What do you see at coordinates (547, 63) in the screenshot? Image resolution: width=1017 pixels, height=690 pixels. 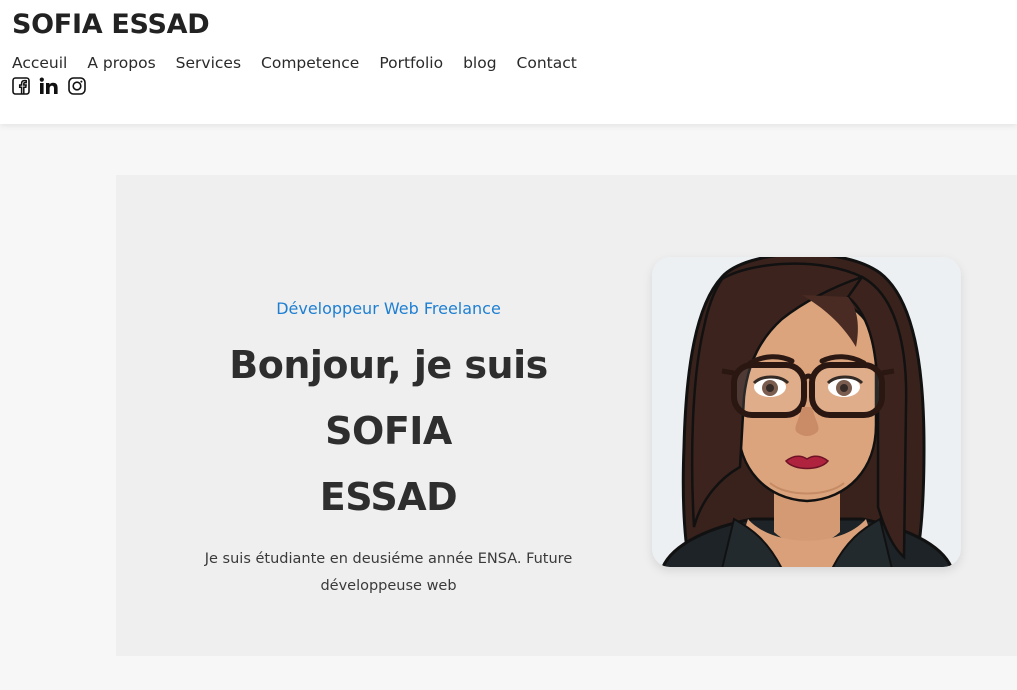 I see `nav-link-contact: Contact` at bounding box center [547, 63].